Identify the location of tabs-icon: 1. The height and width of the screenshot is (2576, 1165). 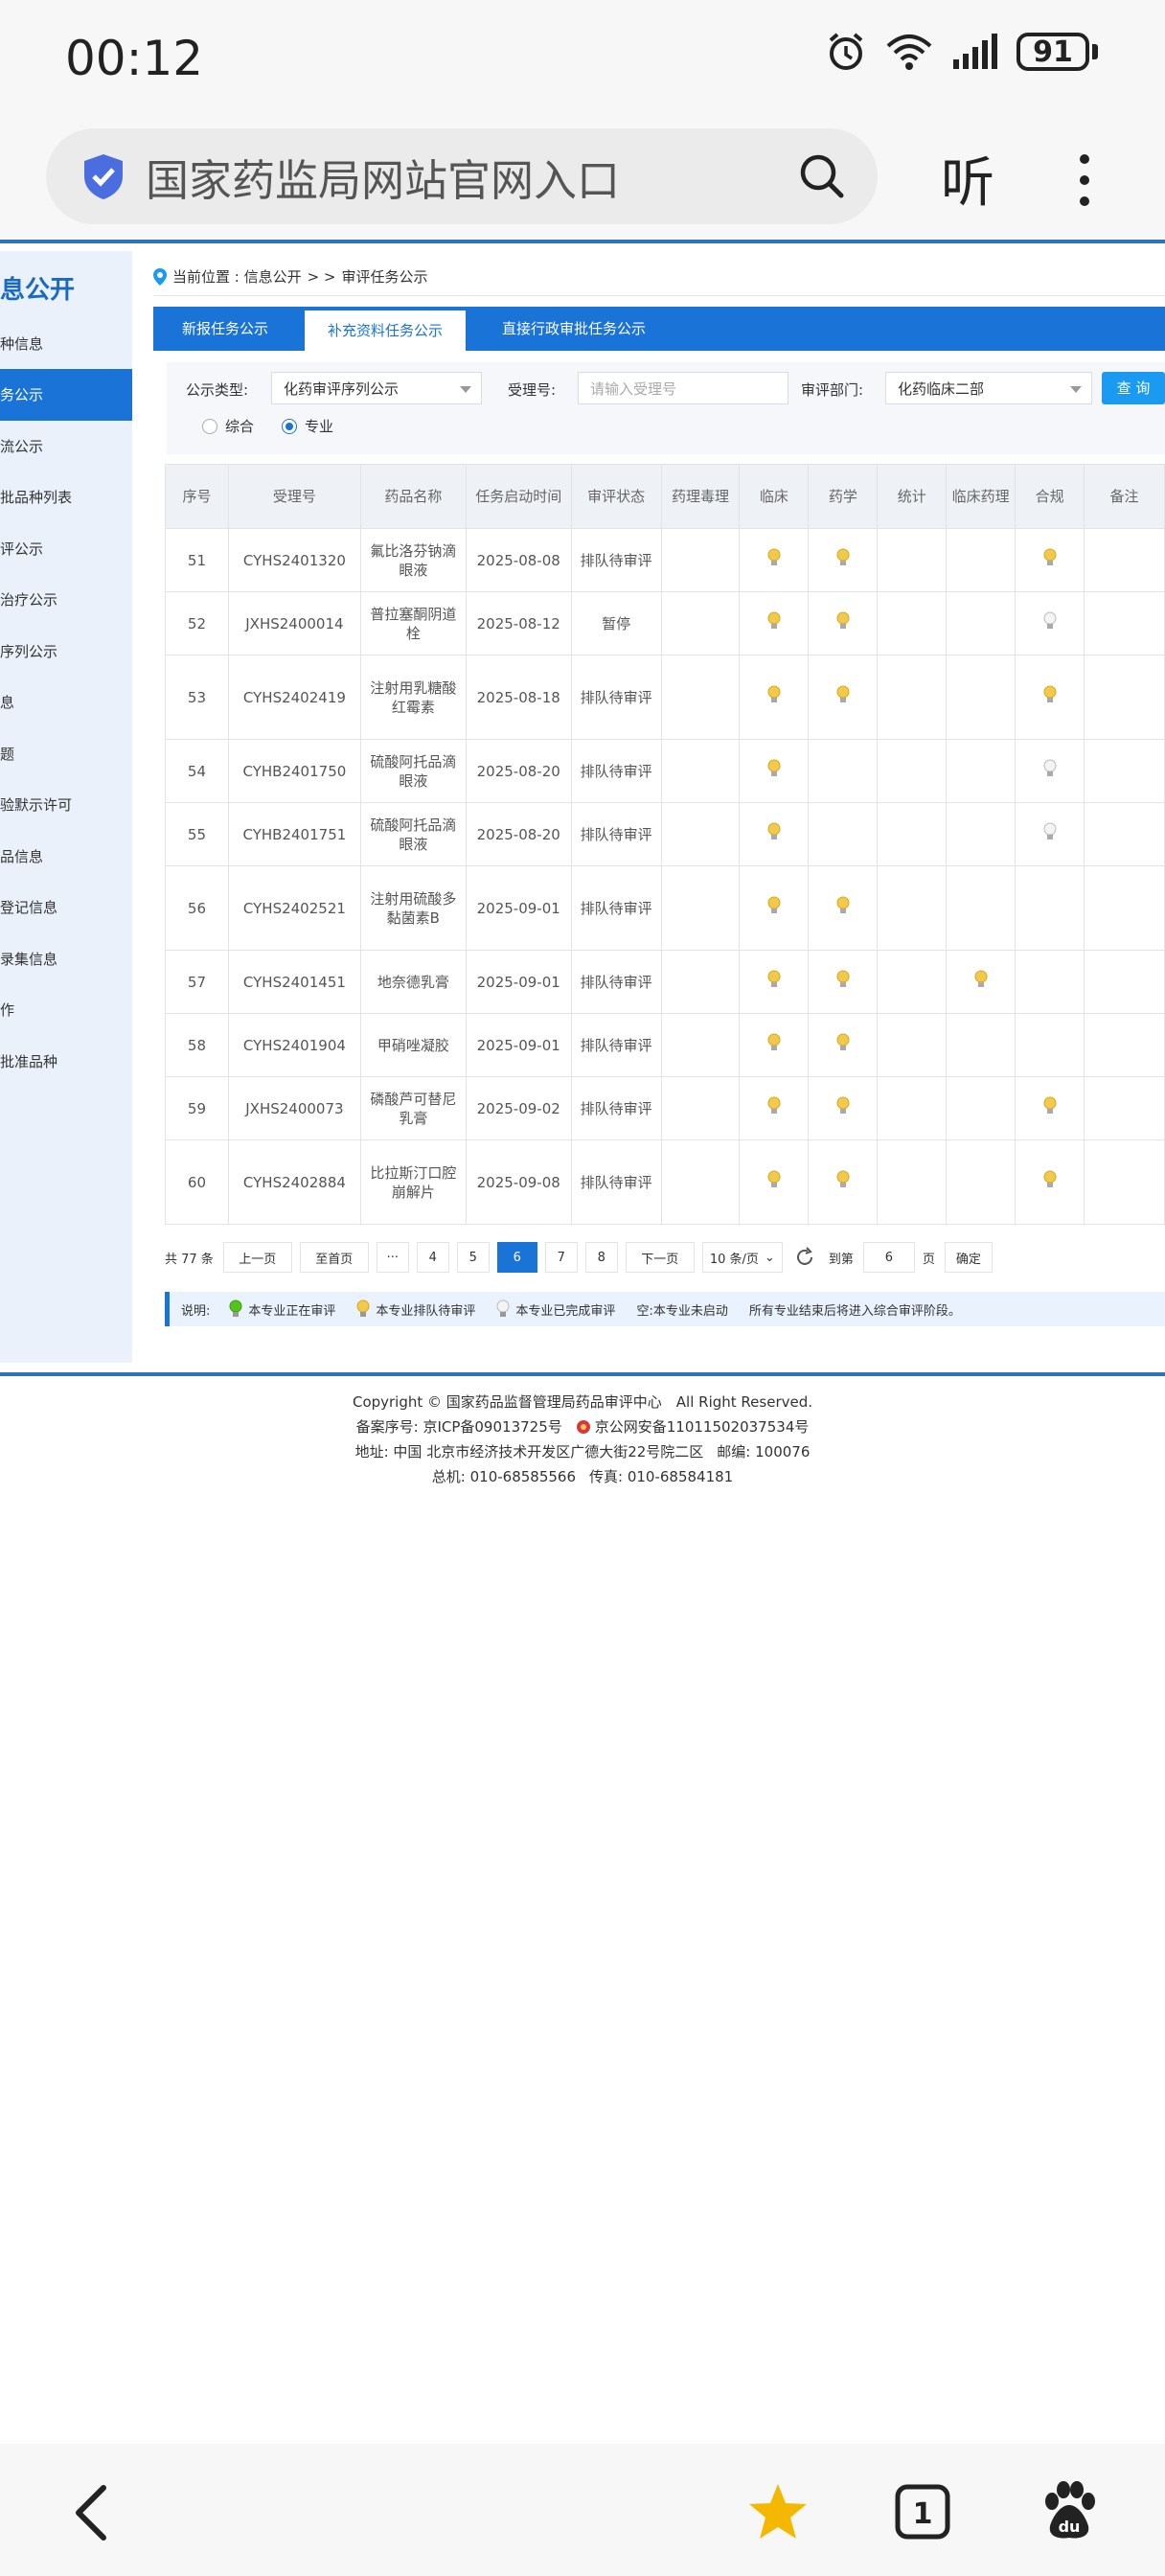
(923, 2512).